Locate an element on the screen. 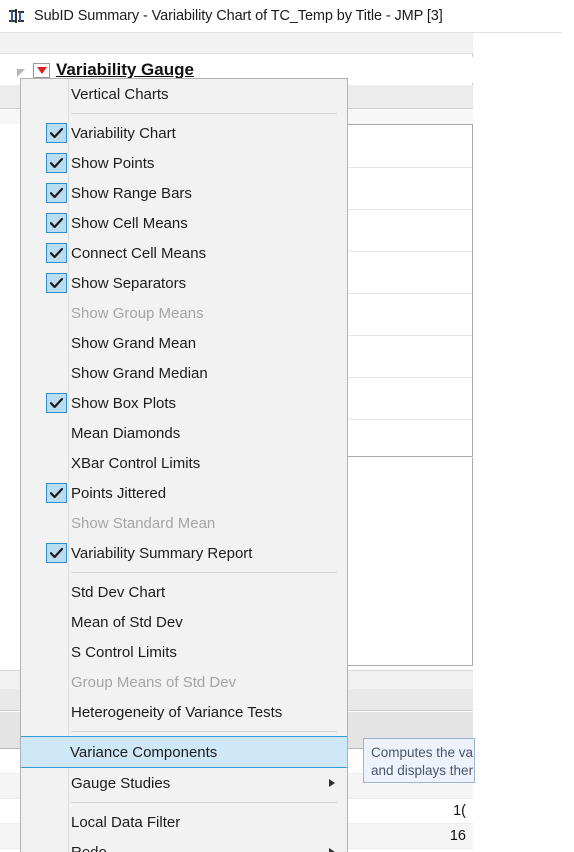 Image resolution: width=574 pixels, height=852 pixels. menu-item-label: Variance Components is located at coordinates (144, 752).